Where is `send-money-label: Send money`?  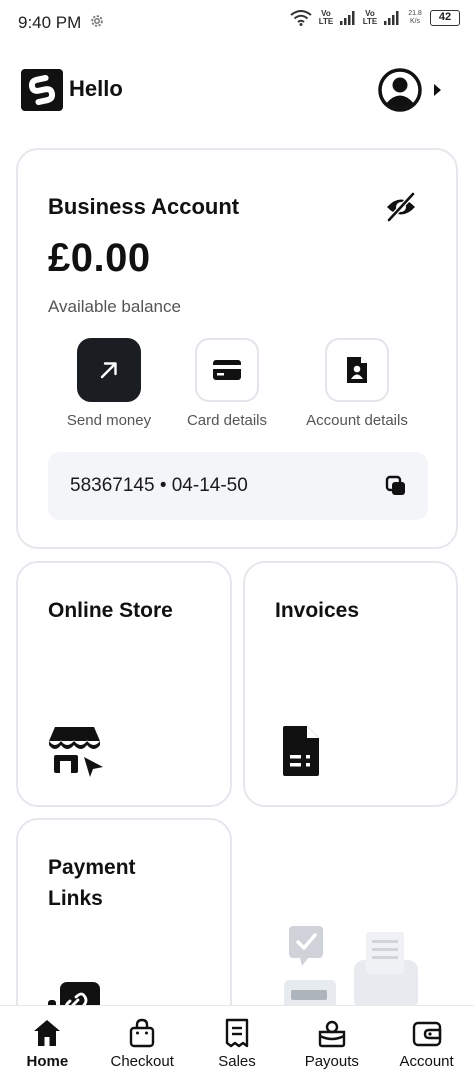
send-money-label: Send money is located at coordinates (109, 420).